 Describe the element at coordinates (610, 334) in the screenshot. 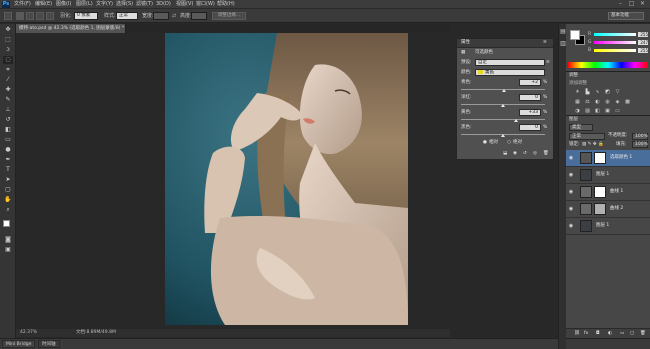

I see `new-adjustment-icon: ◐` at that location.